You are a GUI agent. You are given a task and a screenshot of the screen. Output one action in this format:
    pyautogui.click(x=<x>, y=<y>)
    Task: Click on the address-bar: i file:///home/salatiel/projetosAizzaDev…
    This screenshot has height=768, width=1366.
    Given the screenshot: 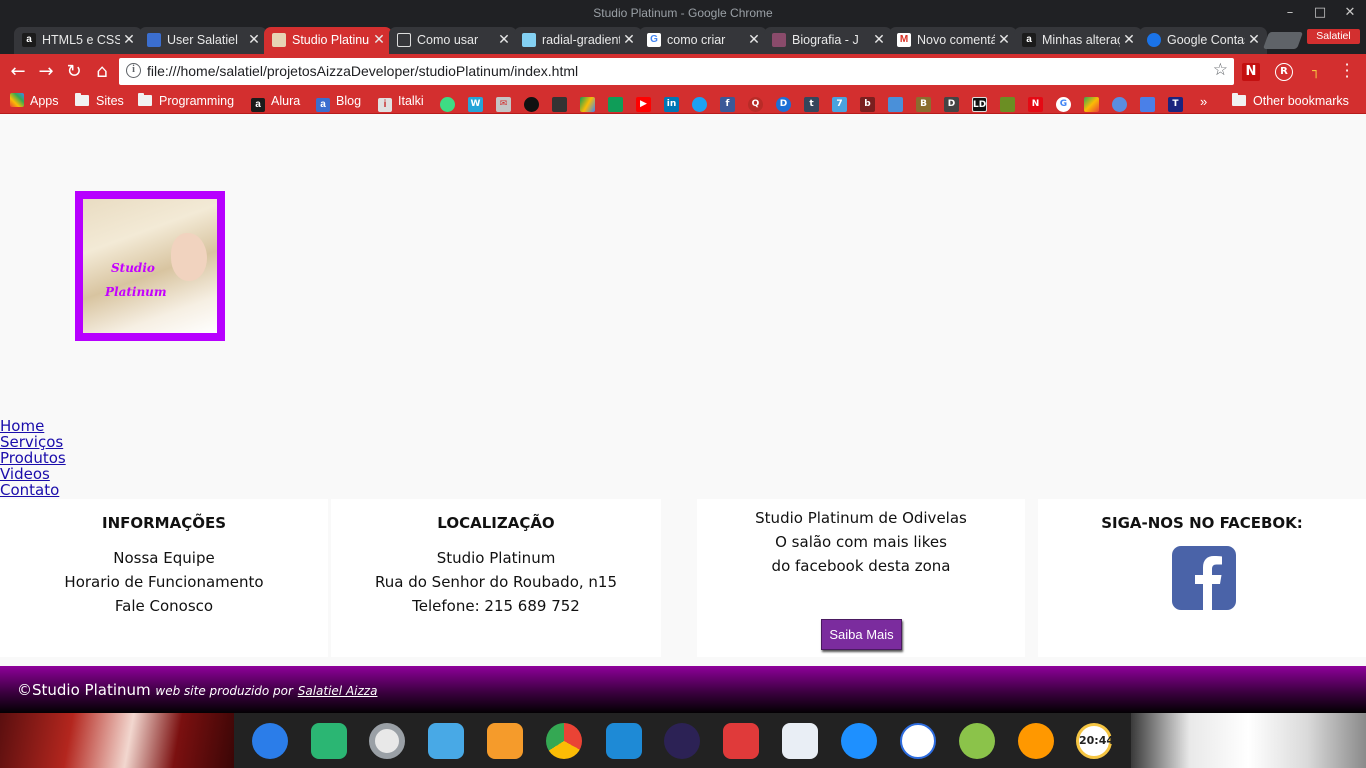 What is the action you would take?
    pyautogui.click(x=676, y=71)
    